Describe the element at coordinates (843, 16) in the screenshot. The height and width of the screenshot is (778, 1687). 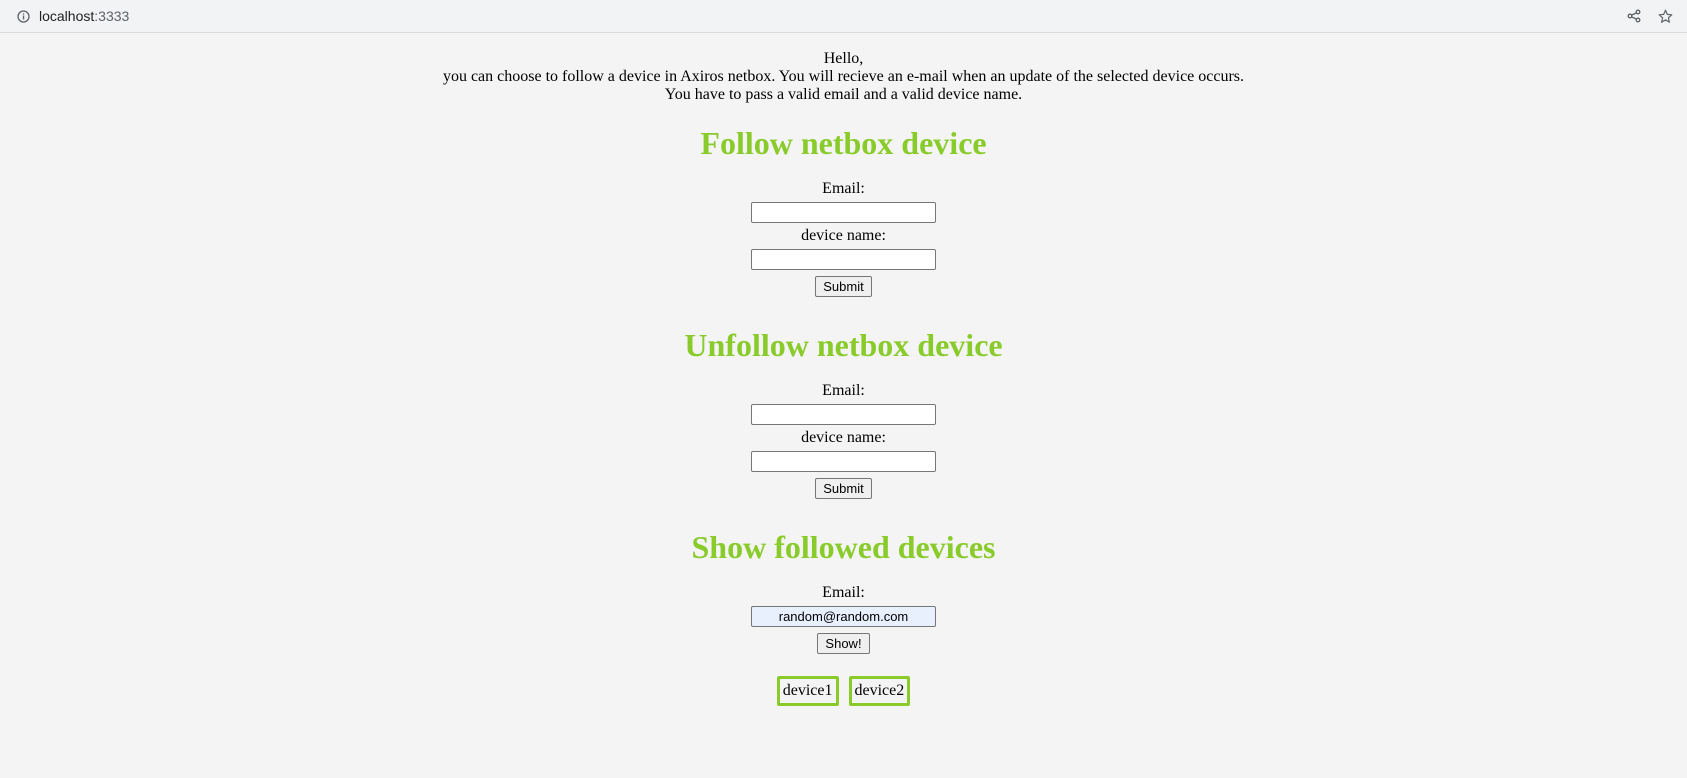
I see `browser-address-bar: localhost:3333` at that location.